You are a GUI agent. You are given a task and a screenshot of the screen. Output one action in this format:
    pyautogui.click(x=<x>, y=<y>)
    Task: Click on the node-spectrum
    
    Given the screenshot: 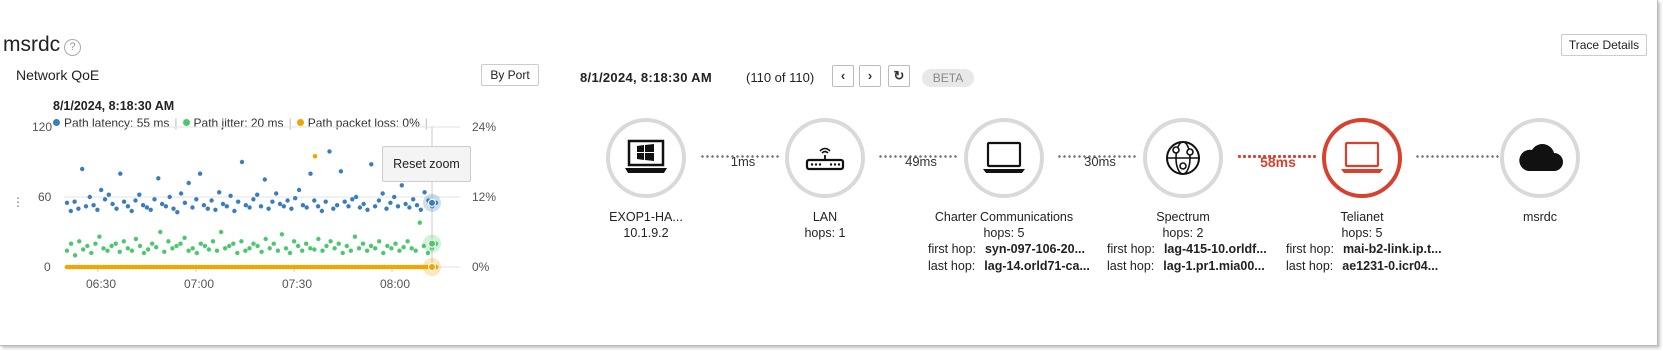 What is the action you would take?
    pyautogui.click(x=1183, y=158)
    